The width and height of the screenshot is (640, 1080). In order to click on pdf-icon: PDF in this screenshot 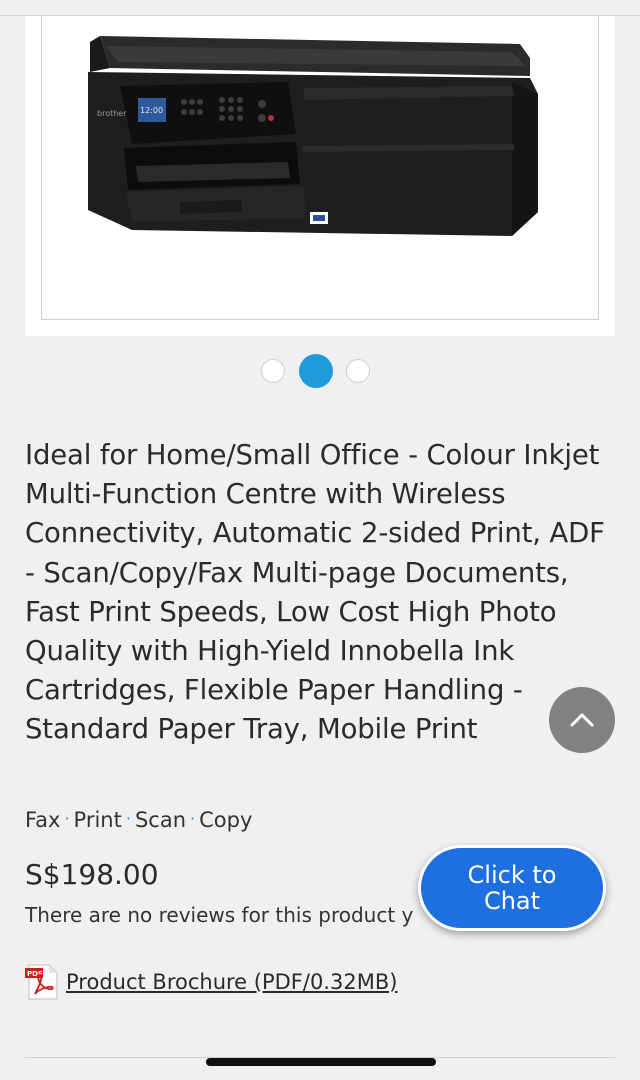, I will do `click(41, 982)`.